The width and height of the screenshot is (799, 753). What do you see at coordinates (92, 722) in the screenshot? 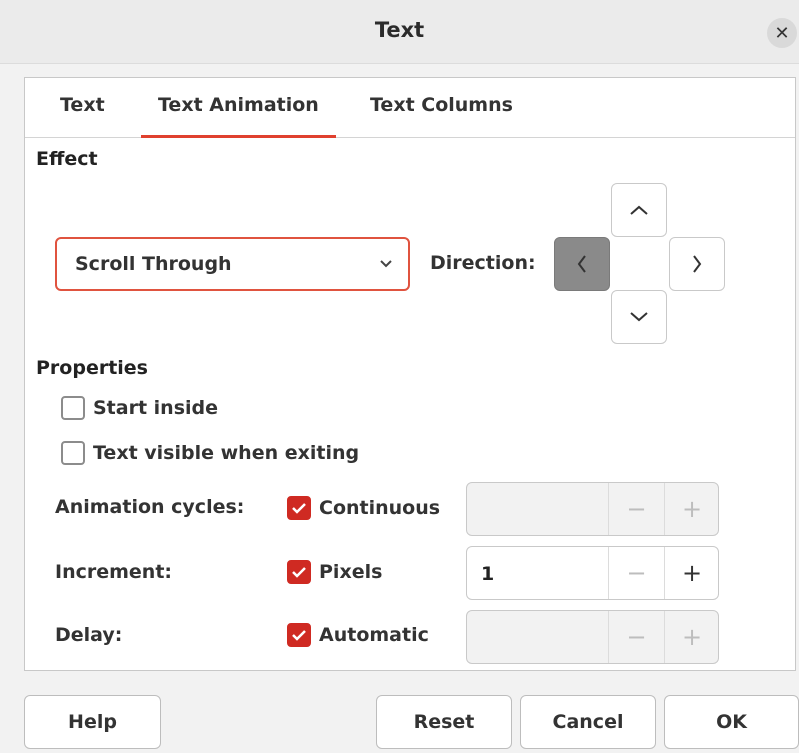
I see `help-button: Help` at bounding box center [92, 722].